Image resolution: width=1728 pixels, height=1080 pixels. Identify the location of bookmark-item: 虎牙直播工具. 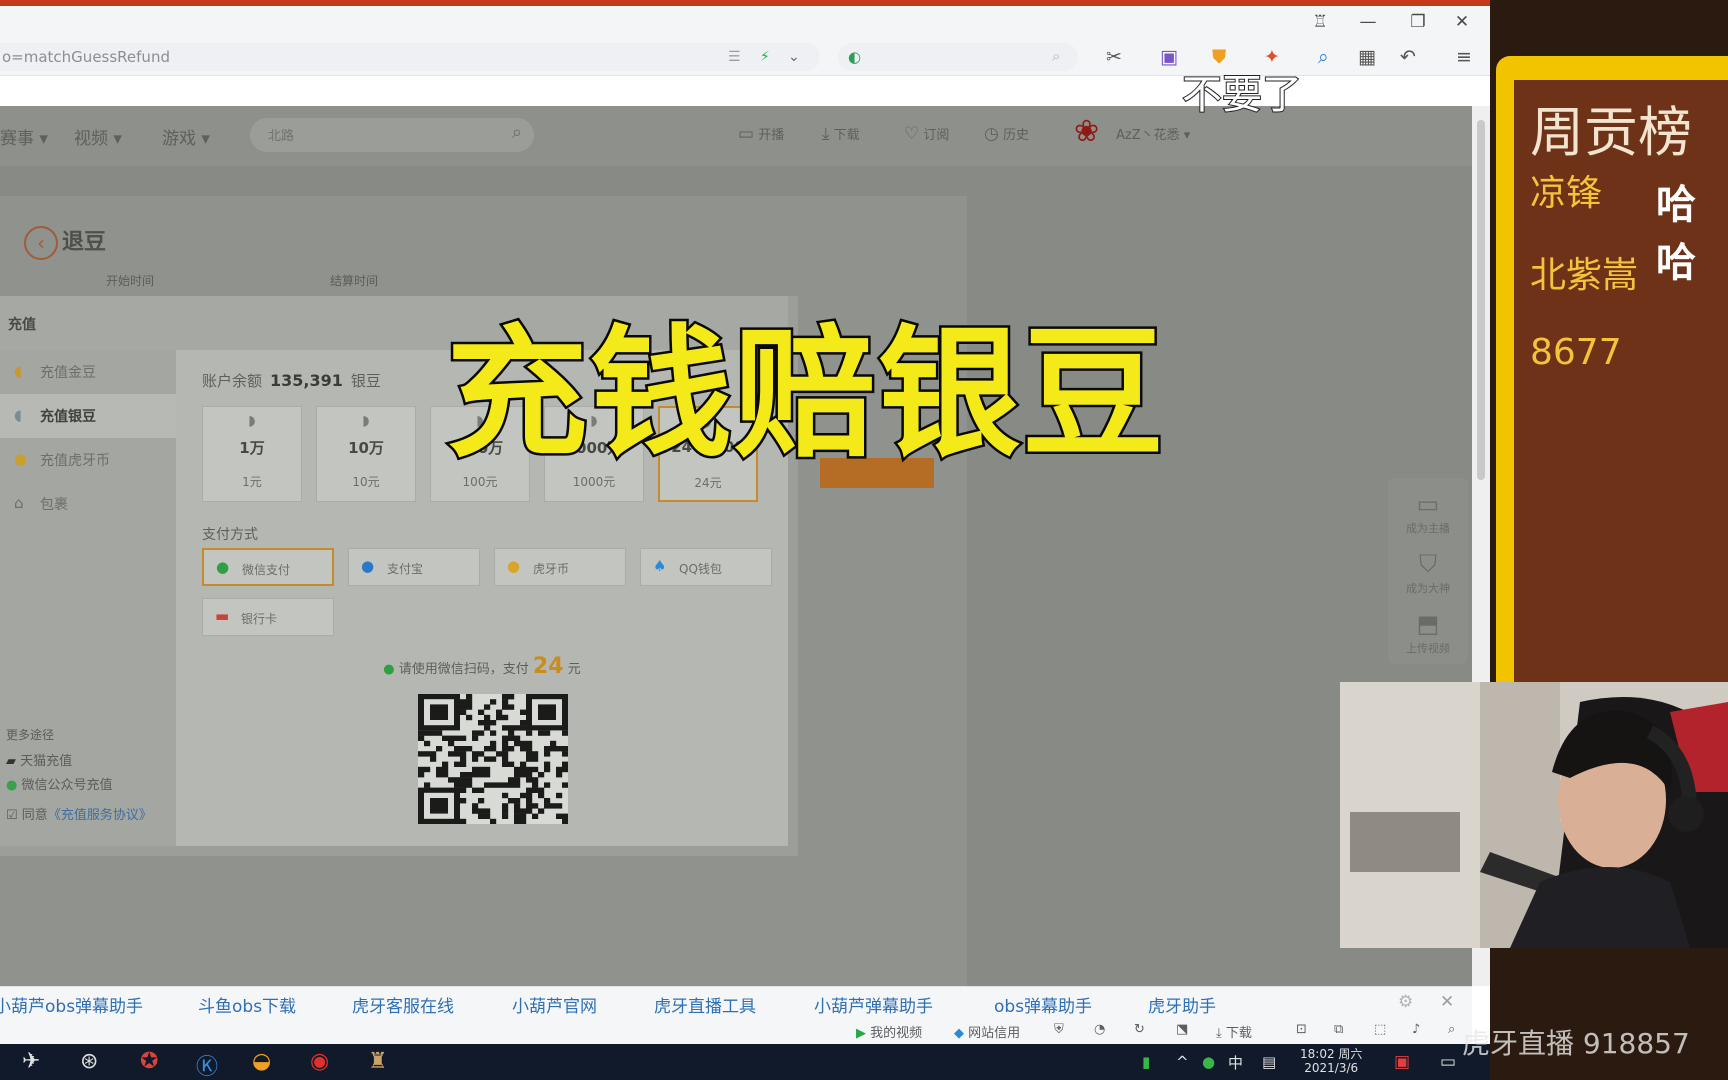
(705, 1004).